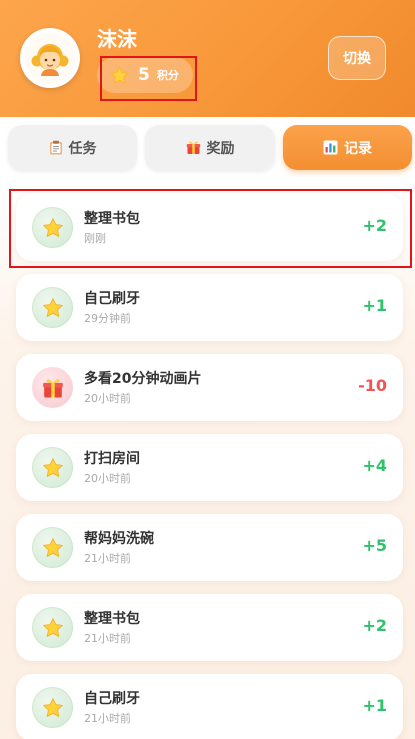 The height and width of the screenshot is (739, 415). I want to click on record-title: 帮妈妈洗碗, so click(119, 539).